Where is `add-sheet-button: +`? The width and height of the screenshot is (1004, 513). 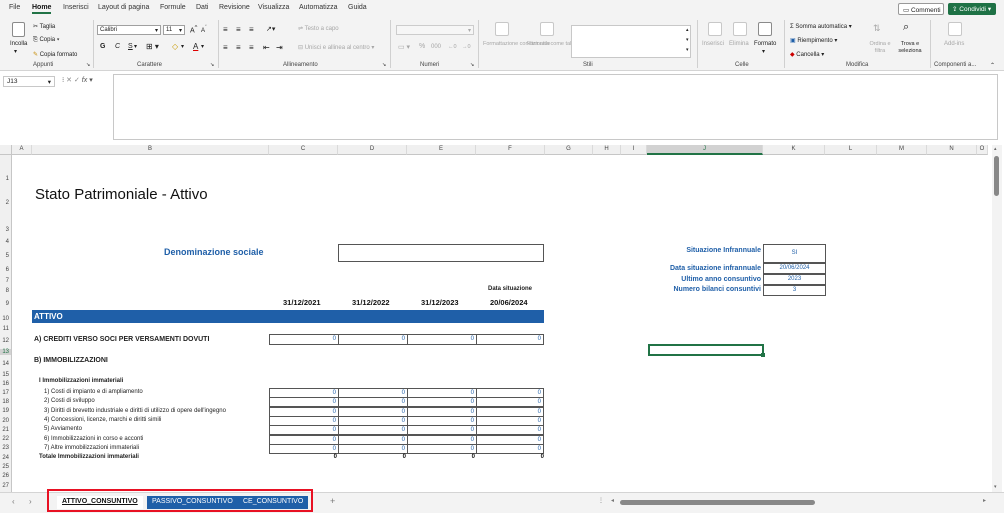
add-sheet-button: + is located at coordinates (332, 501).